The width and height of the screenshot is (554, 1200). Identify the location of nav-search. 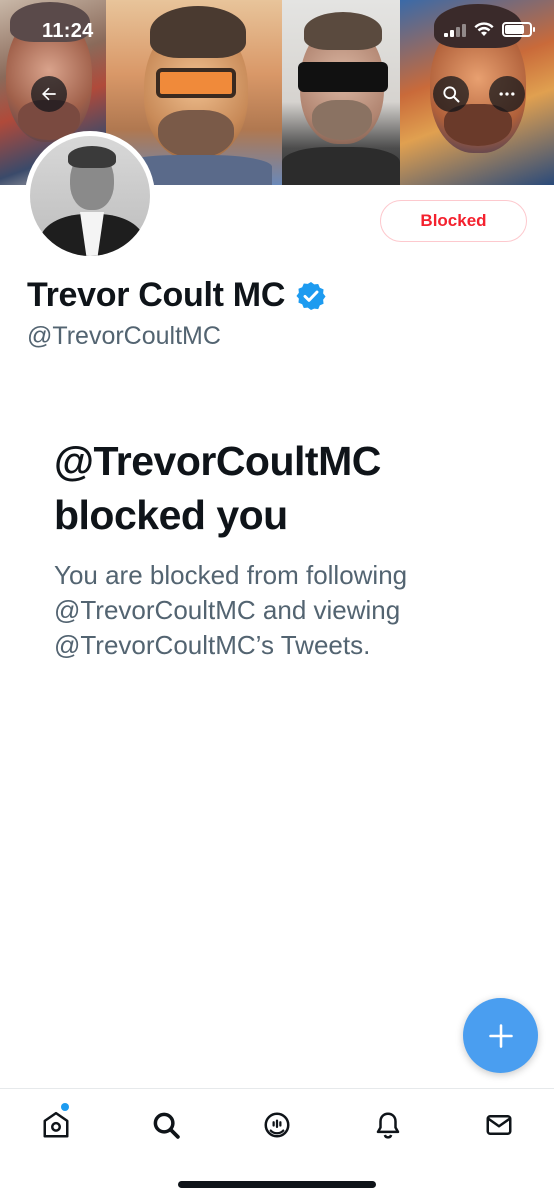
(166, 1125).